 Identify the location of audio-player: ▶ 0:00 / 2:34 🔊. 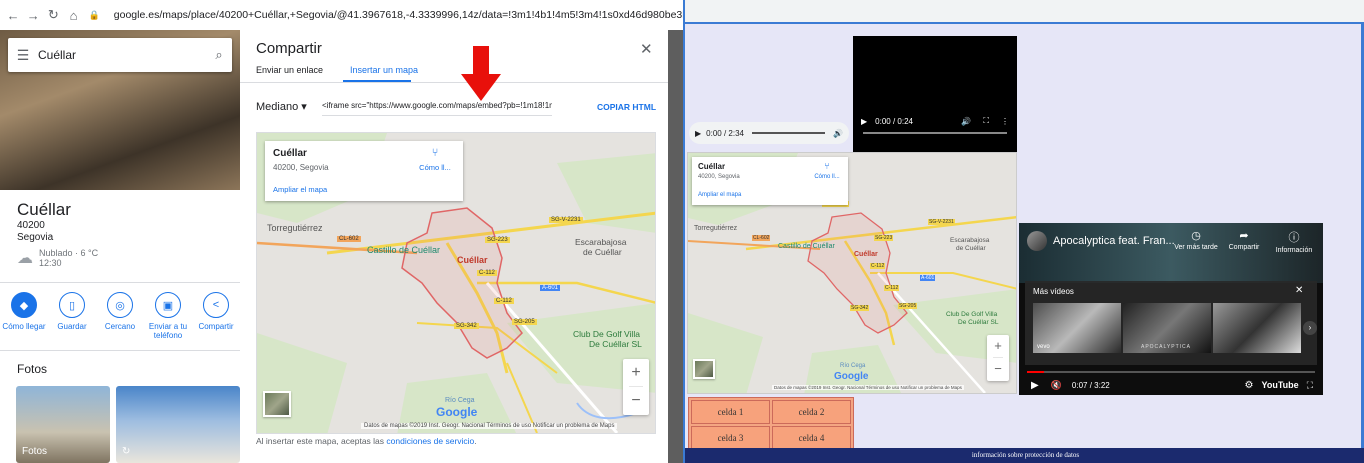
(769, 133).